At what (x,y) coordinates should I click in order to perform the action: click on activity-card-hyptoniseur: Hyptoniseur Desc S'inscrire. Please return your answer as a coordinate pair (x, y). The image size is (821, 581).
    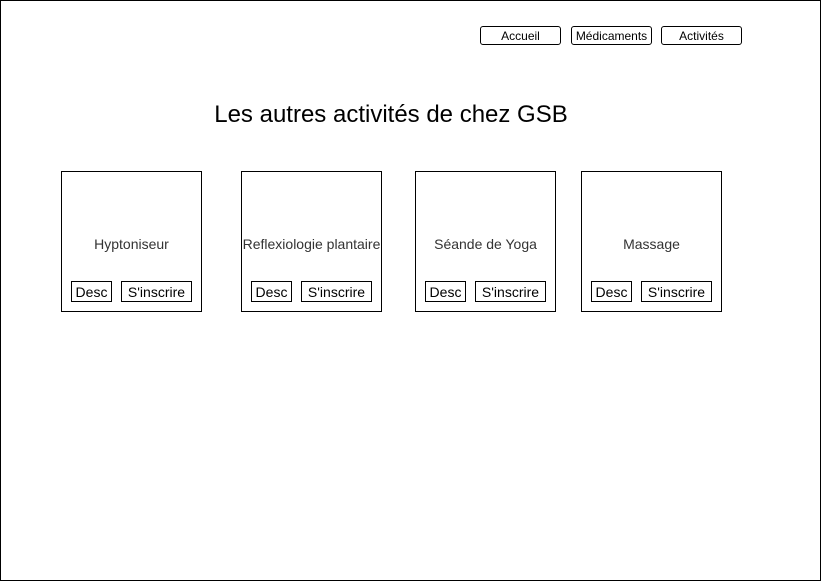
    Looking at the image, I should click on (131, 241).